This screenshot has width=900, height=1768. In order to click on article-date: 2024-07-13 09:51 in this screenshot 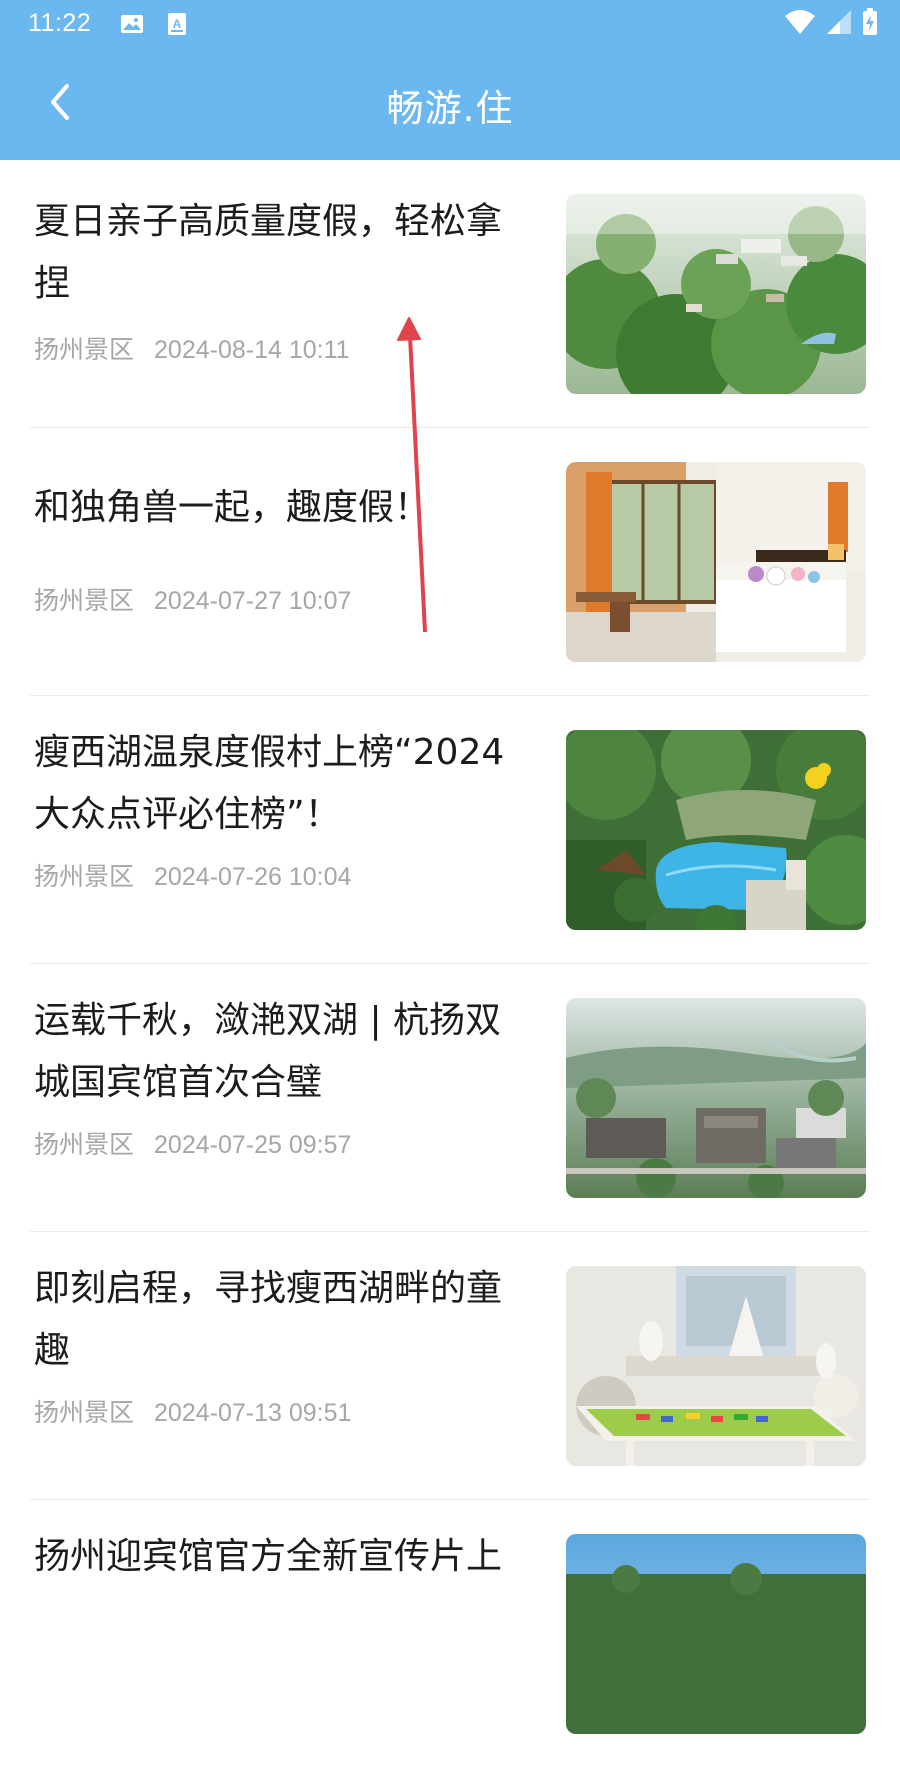, I will do `click(253, 1413)`.